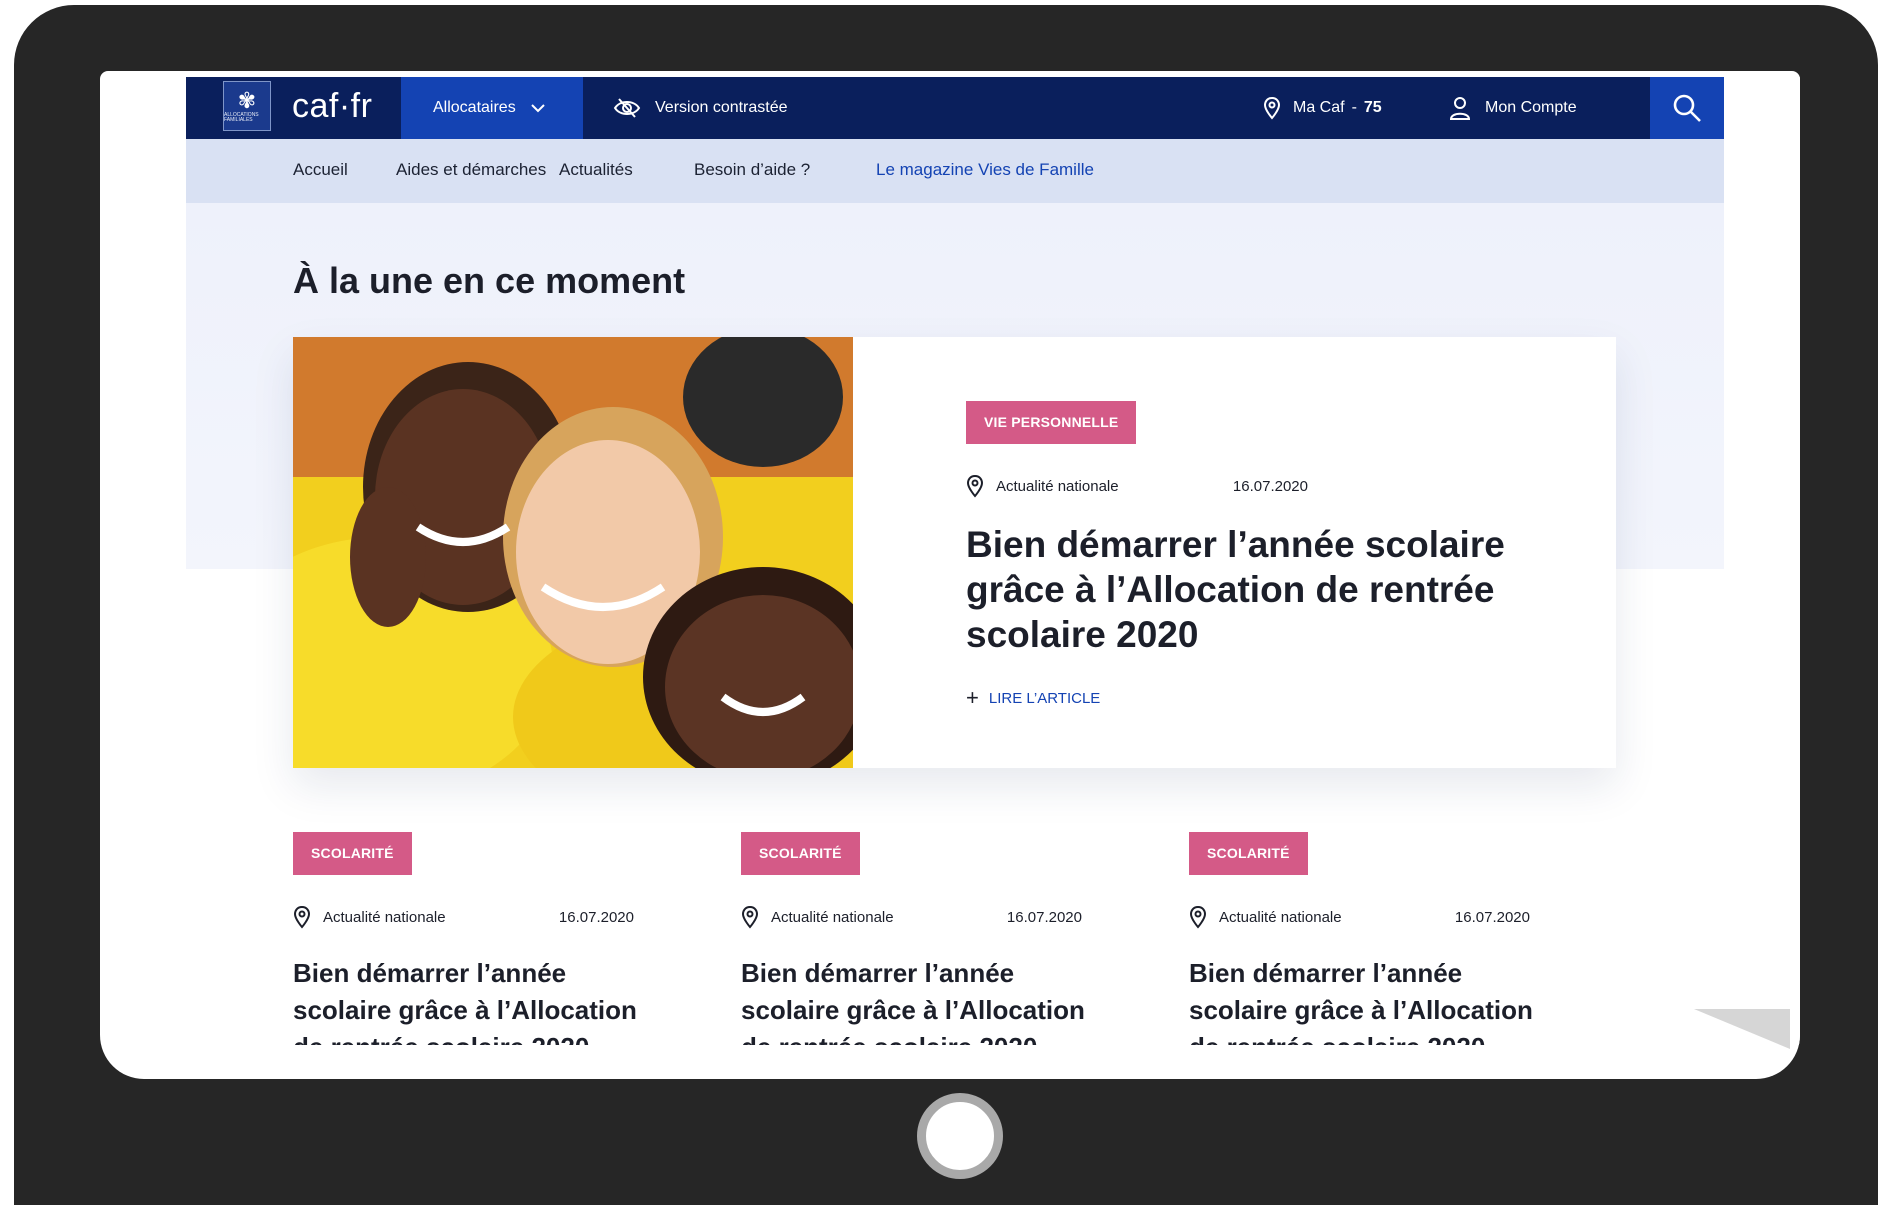 This screenshot has height=1205, width=1882. I want to click on contrast-version-link: Version contrastée, so click(700, 108).